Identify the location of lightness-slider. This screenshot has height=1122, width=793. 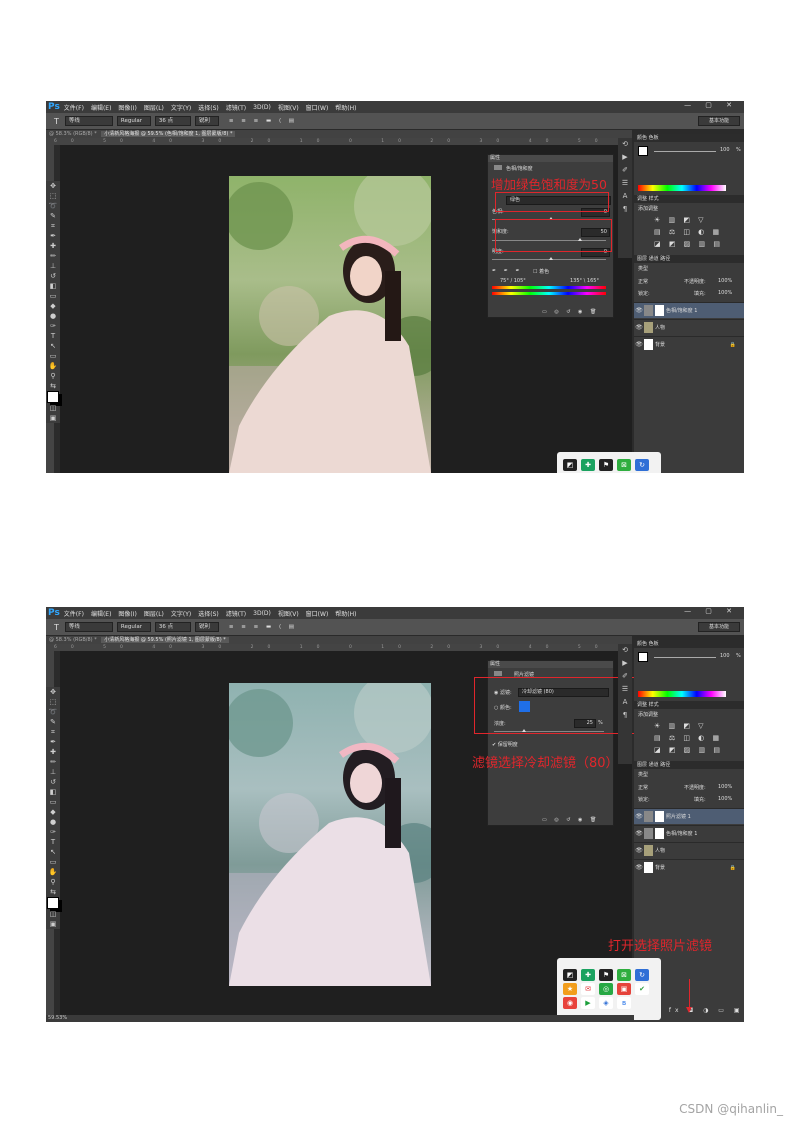
(549, 258).